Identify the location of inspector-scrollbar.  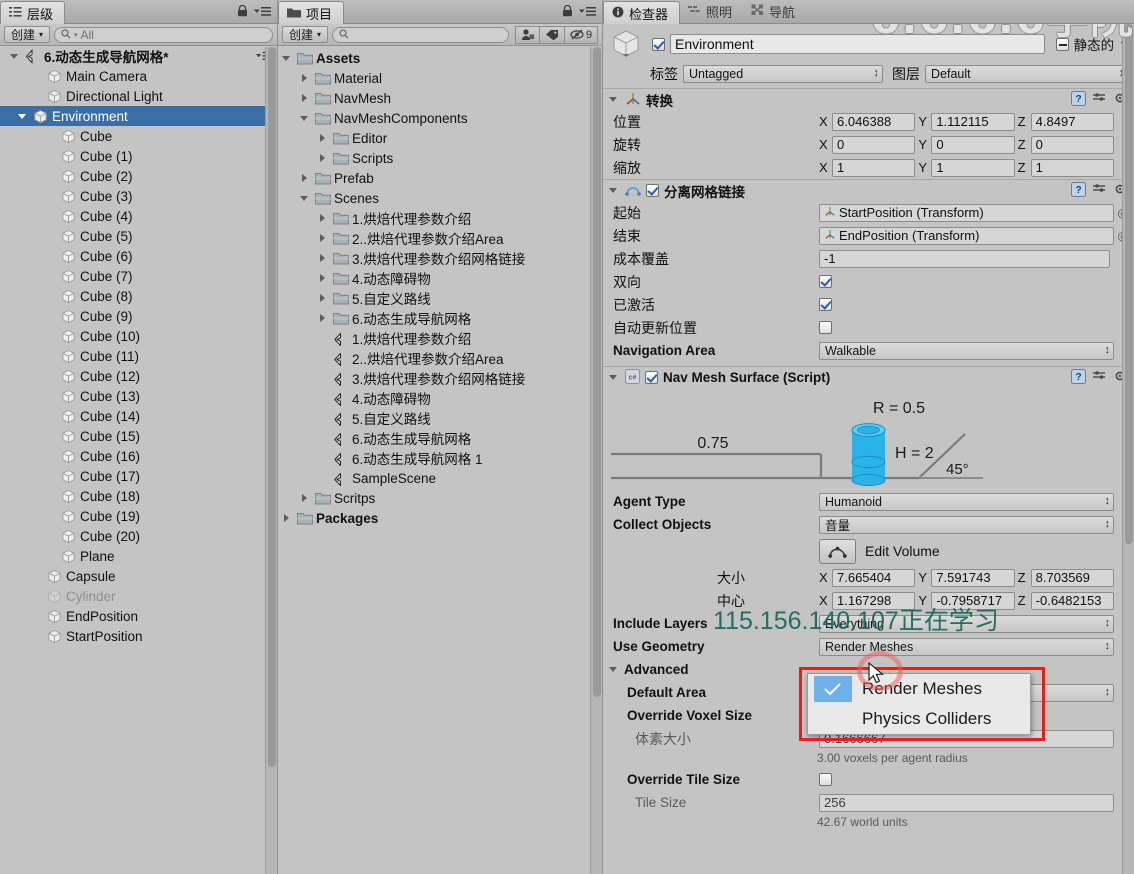
(1128, 449).